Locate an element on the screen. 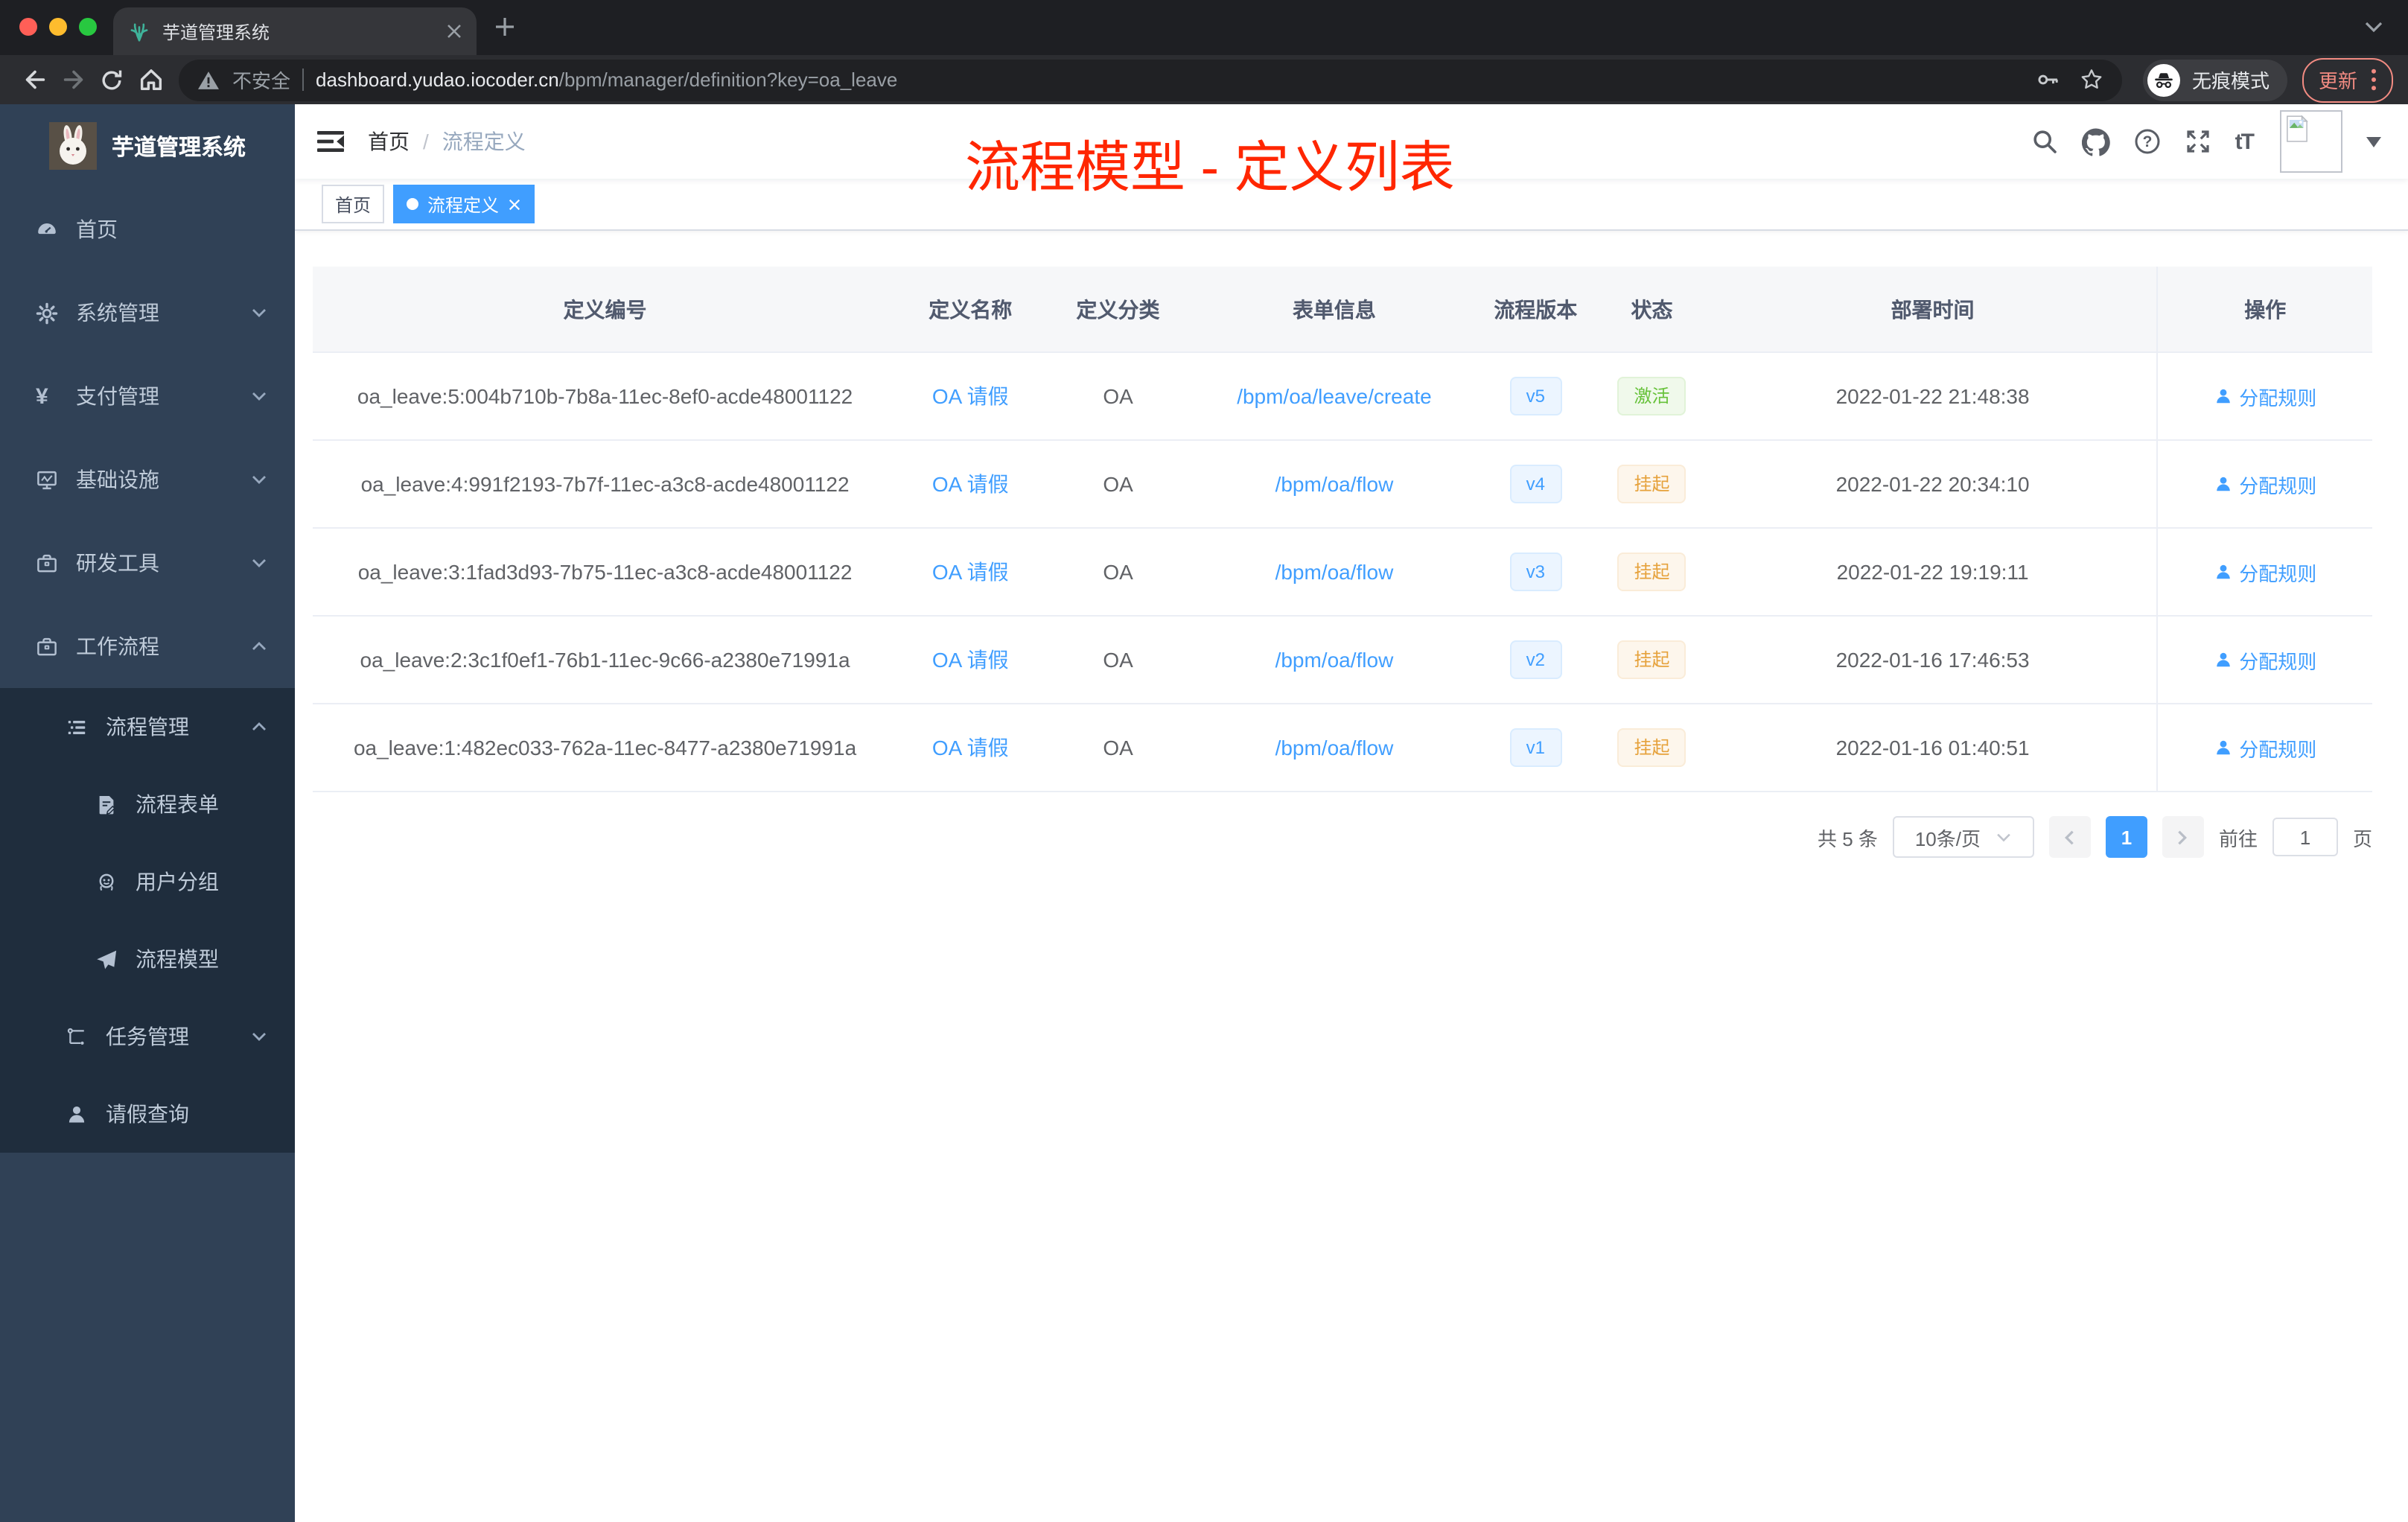 Image resolution: width=2408 pixels, height=1522 pixels. column-header: 状态 is located at coordinates (1652, 310).